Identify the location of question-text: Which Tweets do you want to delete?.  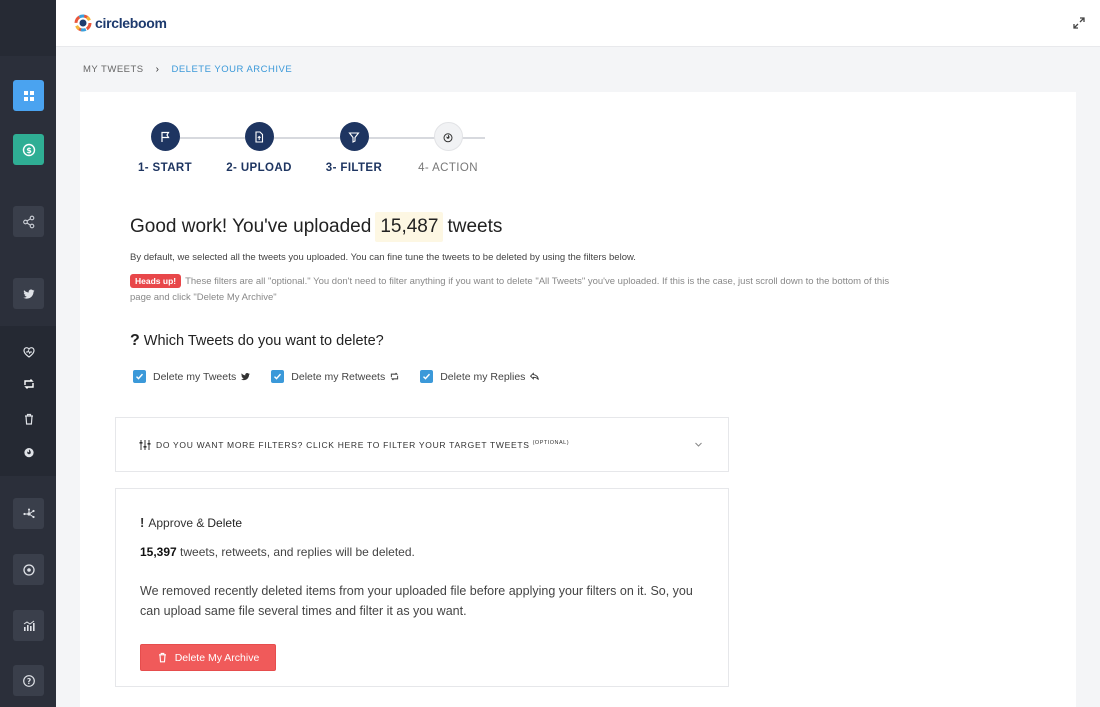
(263, 341).